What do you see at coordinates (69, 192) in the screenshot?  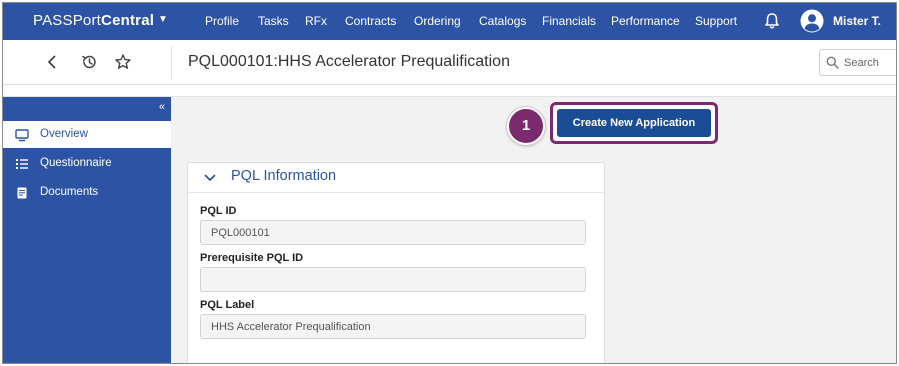 I see `sidebar-item-label: Documents` at bounding box center [69, 192].